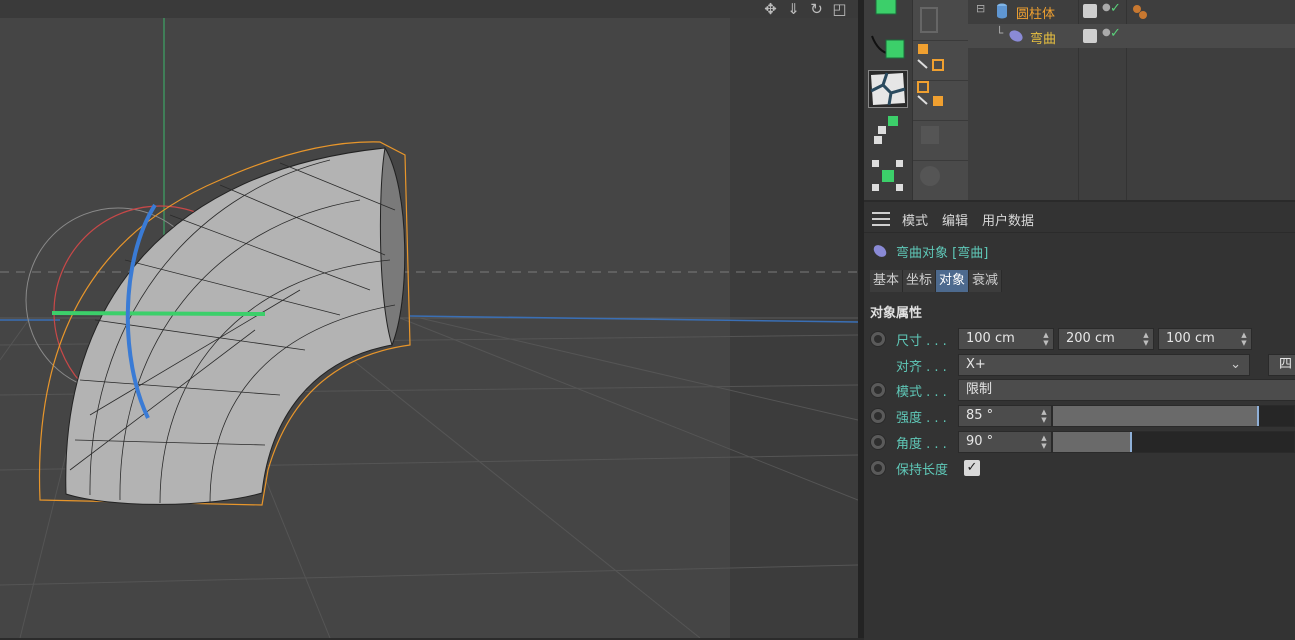  I want to click on object-row: └ 弯曲 ● ✓, so click(1131, 36).